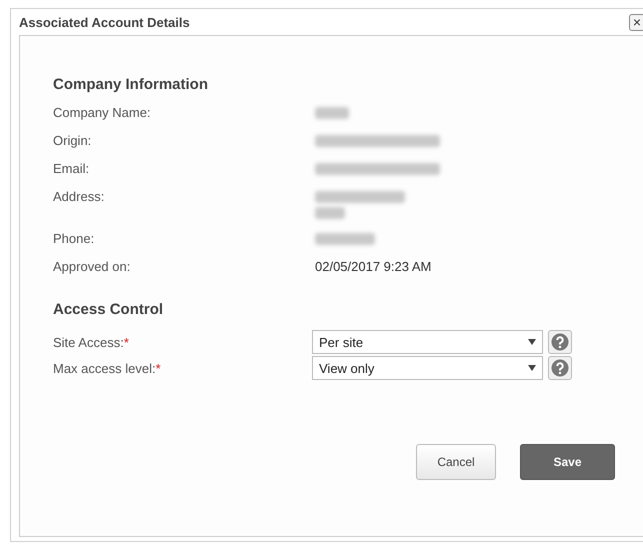  What do you see at coordinates (373, 267) in the screenshot?
I see `field-value: 02/05/2017 9:23 AM` at bounding box center [373, 267].